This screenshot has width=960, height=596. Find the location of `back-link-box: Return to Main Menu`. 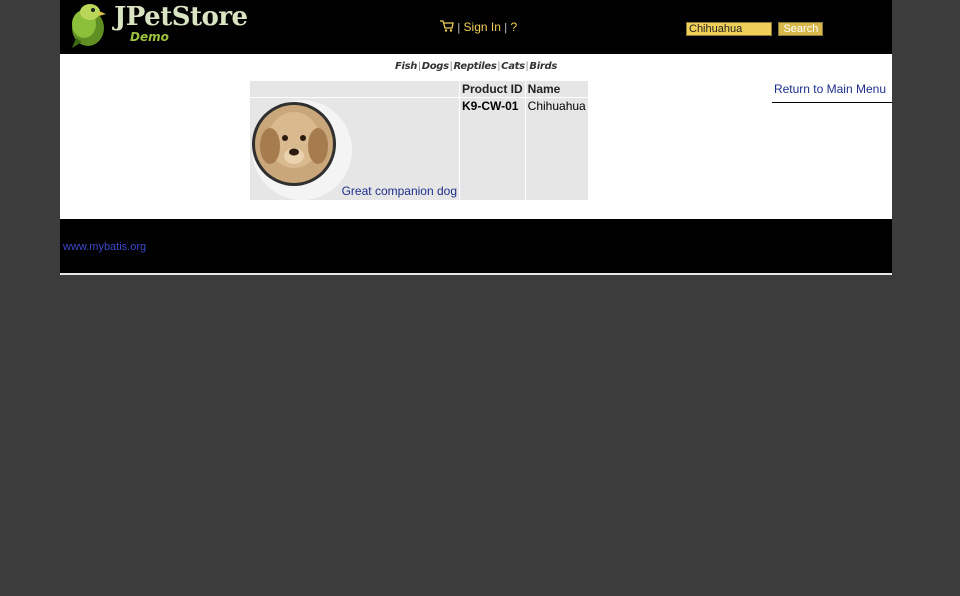

back-link-box: Return to Main Menu is located at coordinates (832, 91).